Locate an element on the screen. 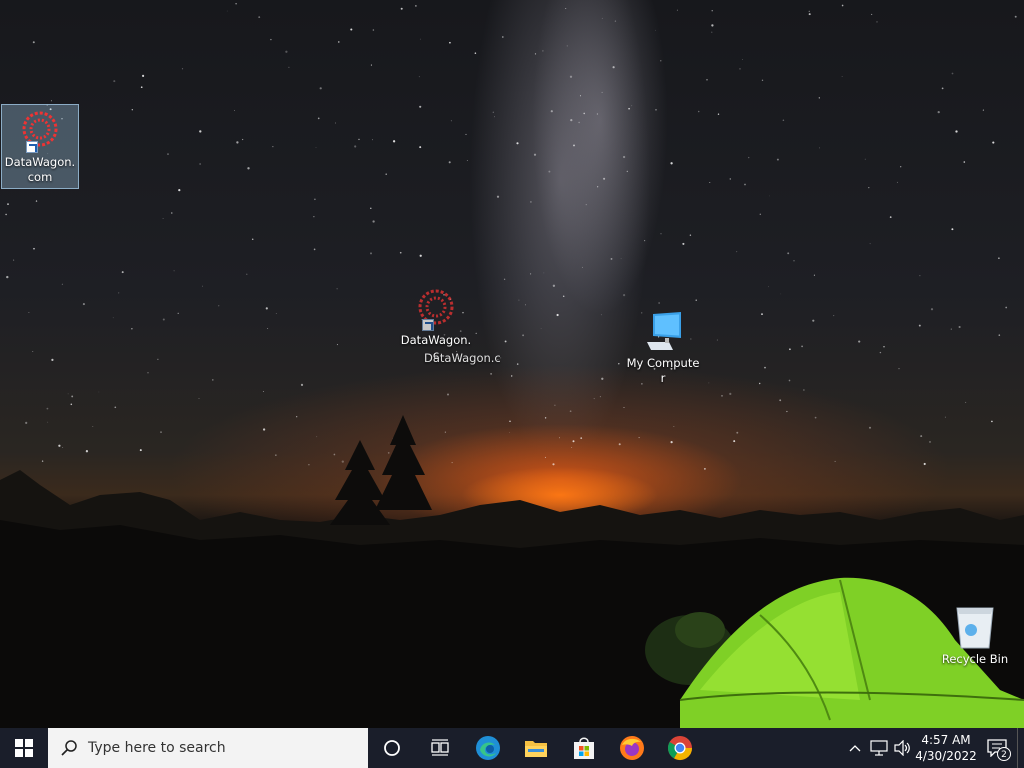 The image size is (1024, 768). chrome-button is located at coordinates (680, 748).